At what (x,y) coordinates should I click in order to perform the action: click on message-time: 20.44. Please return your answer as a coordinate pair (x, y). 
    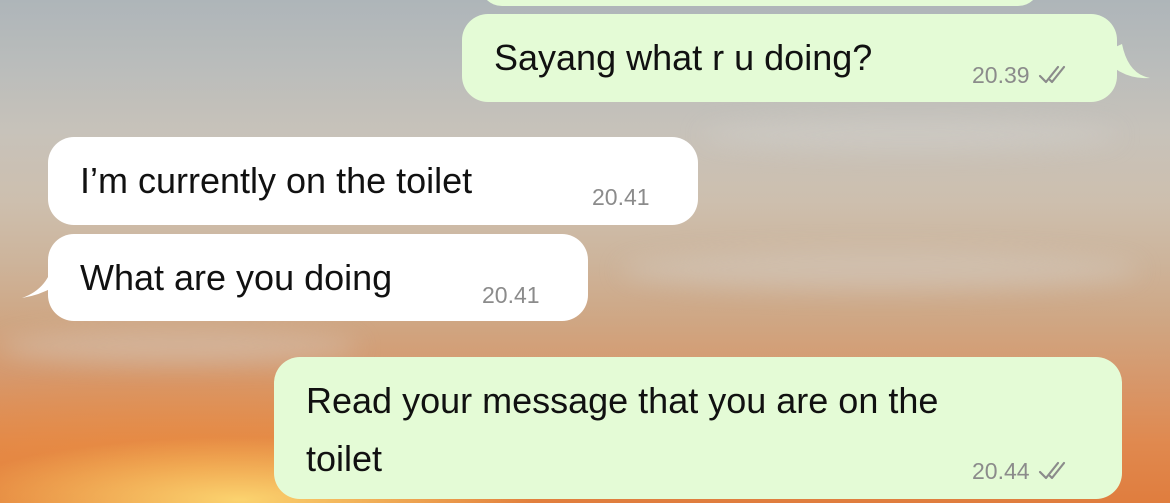
    Looking at the image, I should click on (1001, 471).